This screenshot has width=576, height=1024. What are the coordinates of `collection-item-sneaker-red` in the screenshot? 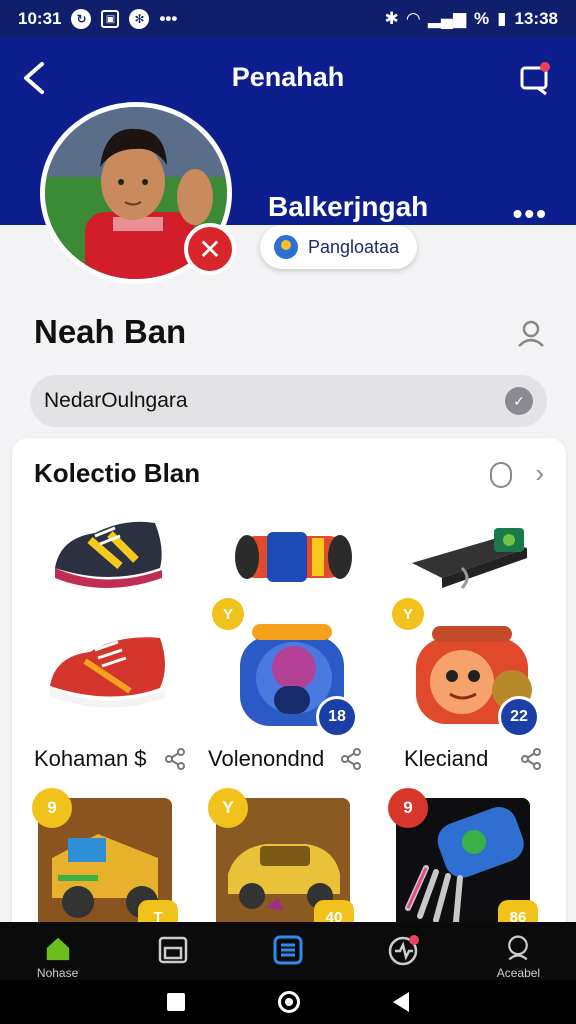 It's located at (120, 676).